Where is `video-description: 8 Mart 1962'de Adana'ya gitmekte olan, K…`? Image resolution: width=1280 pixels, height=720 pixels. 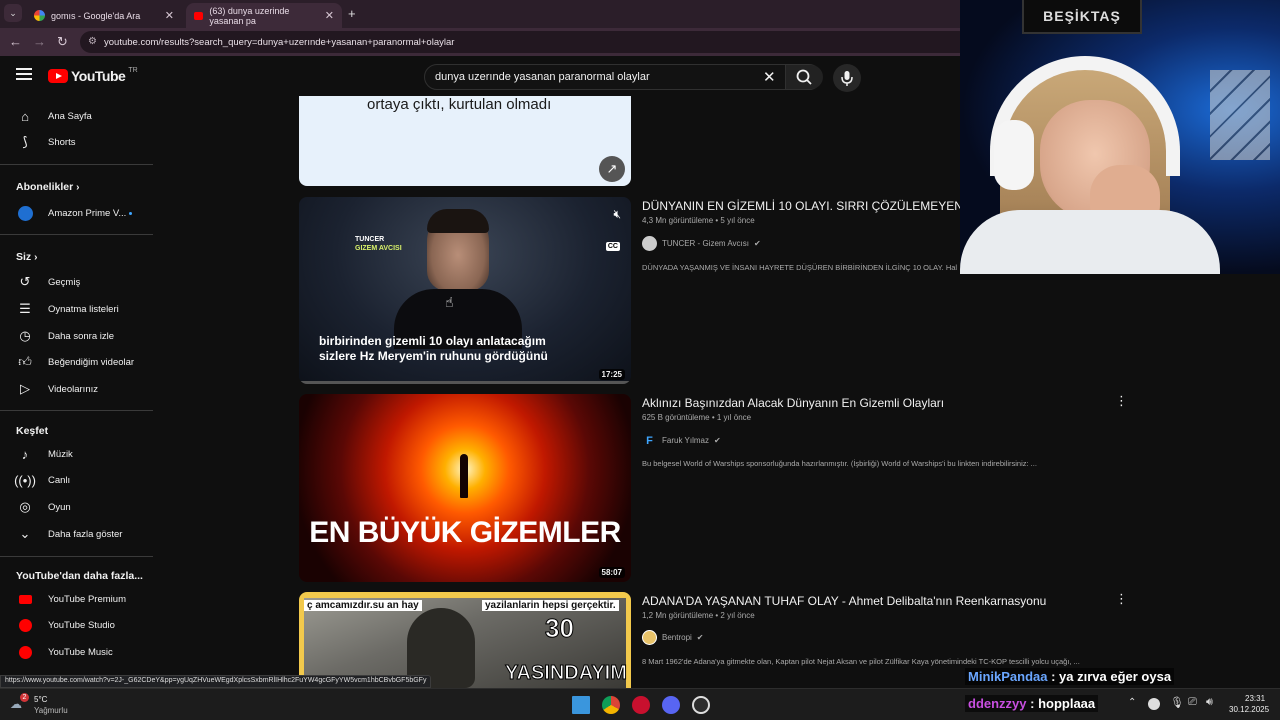
video-description: 8 Mart 1962'de Adana'ya gitmekte olan, K… is located at coordinates (861, 661).